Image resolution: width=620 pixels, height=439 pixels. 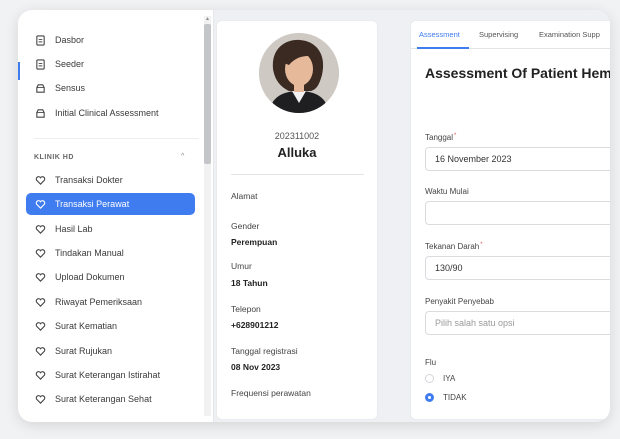 I want to click on sidebar-item-sensus: Sensus, so click(x=110, y=88).